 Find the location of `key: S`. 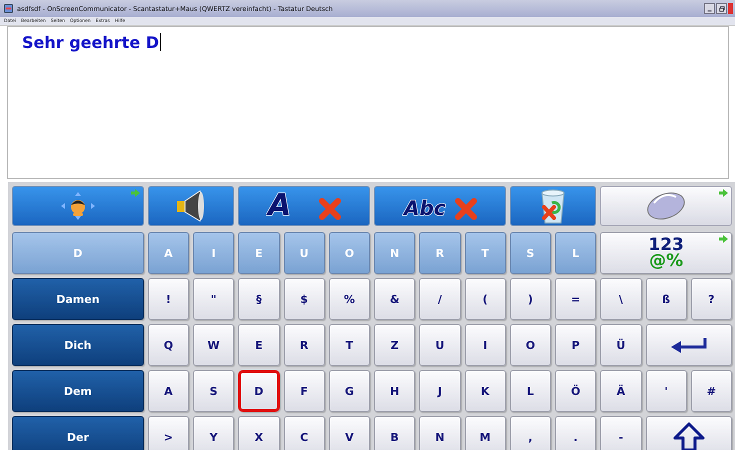

key: S is located at coordinates (213, 391).